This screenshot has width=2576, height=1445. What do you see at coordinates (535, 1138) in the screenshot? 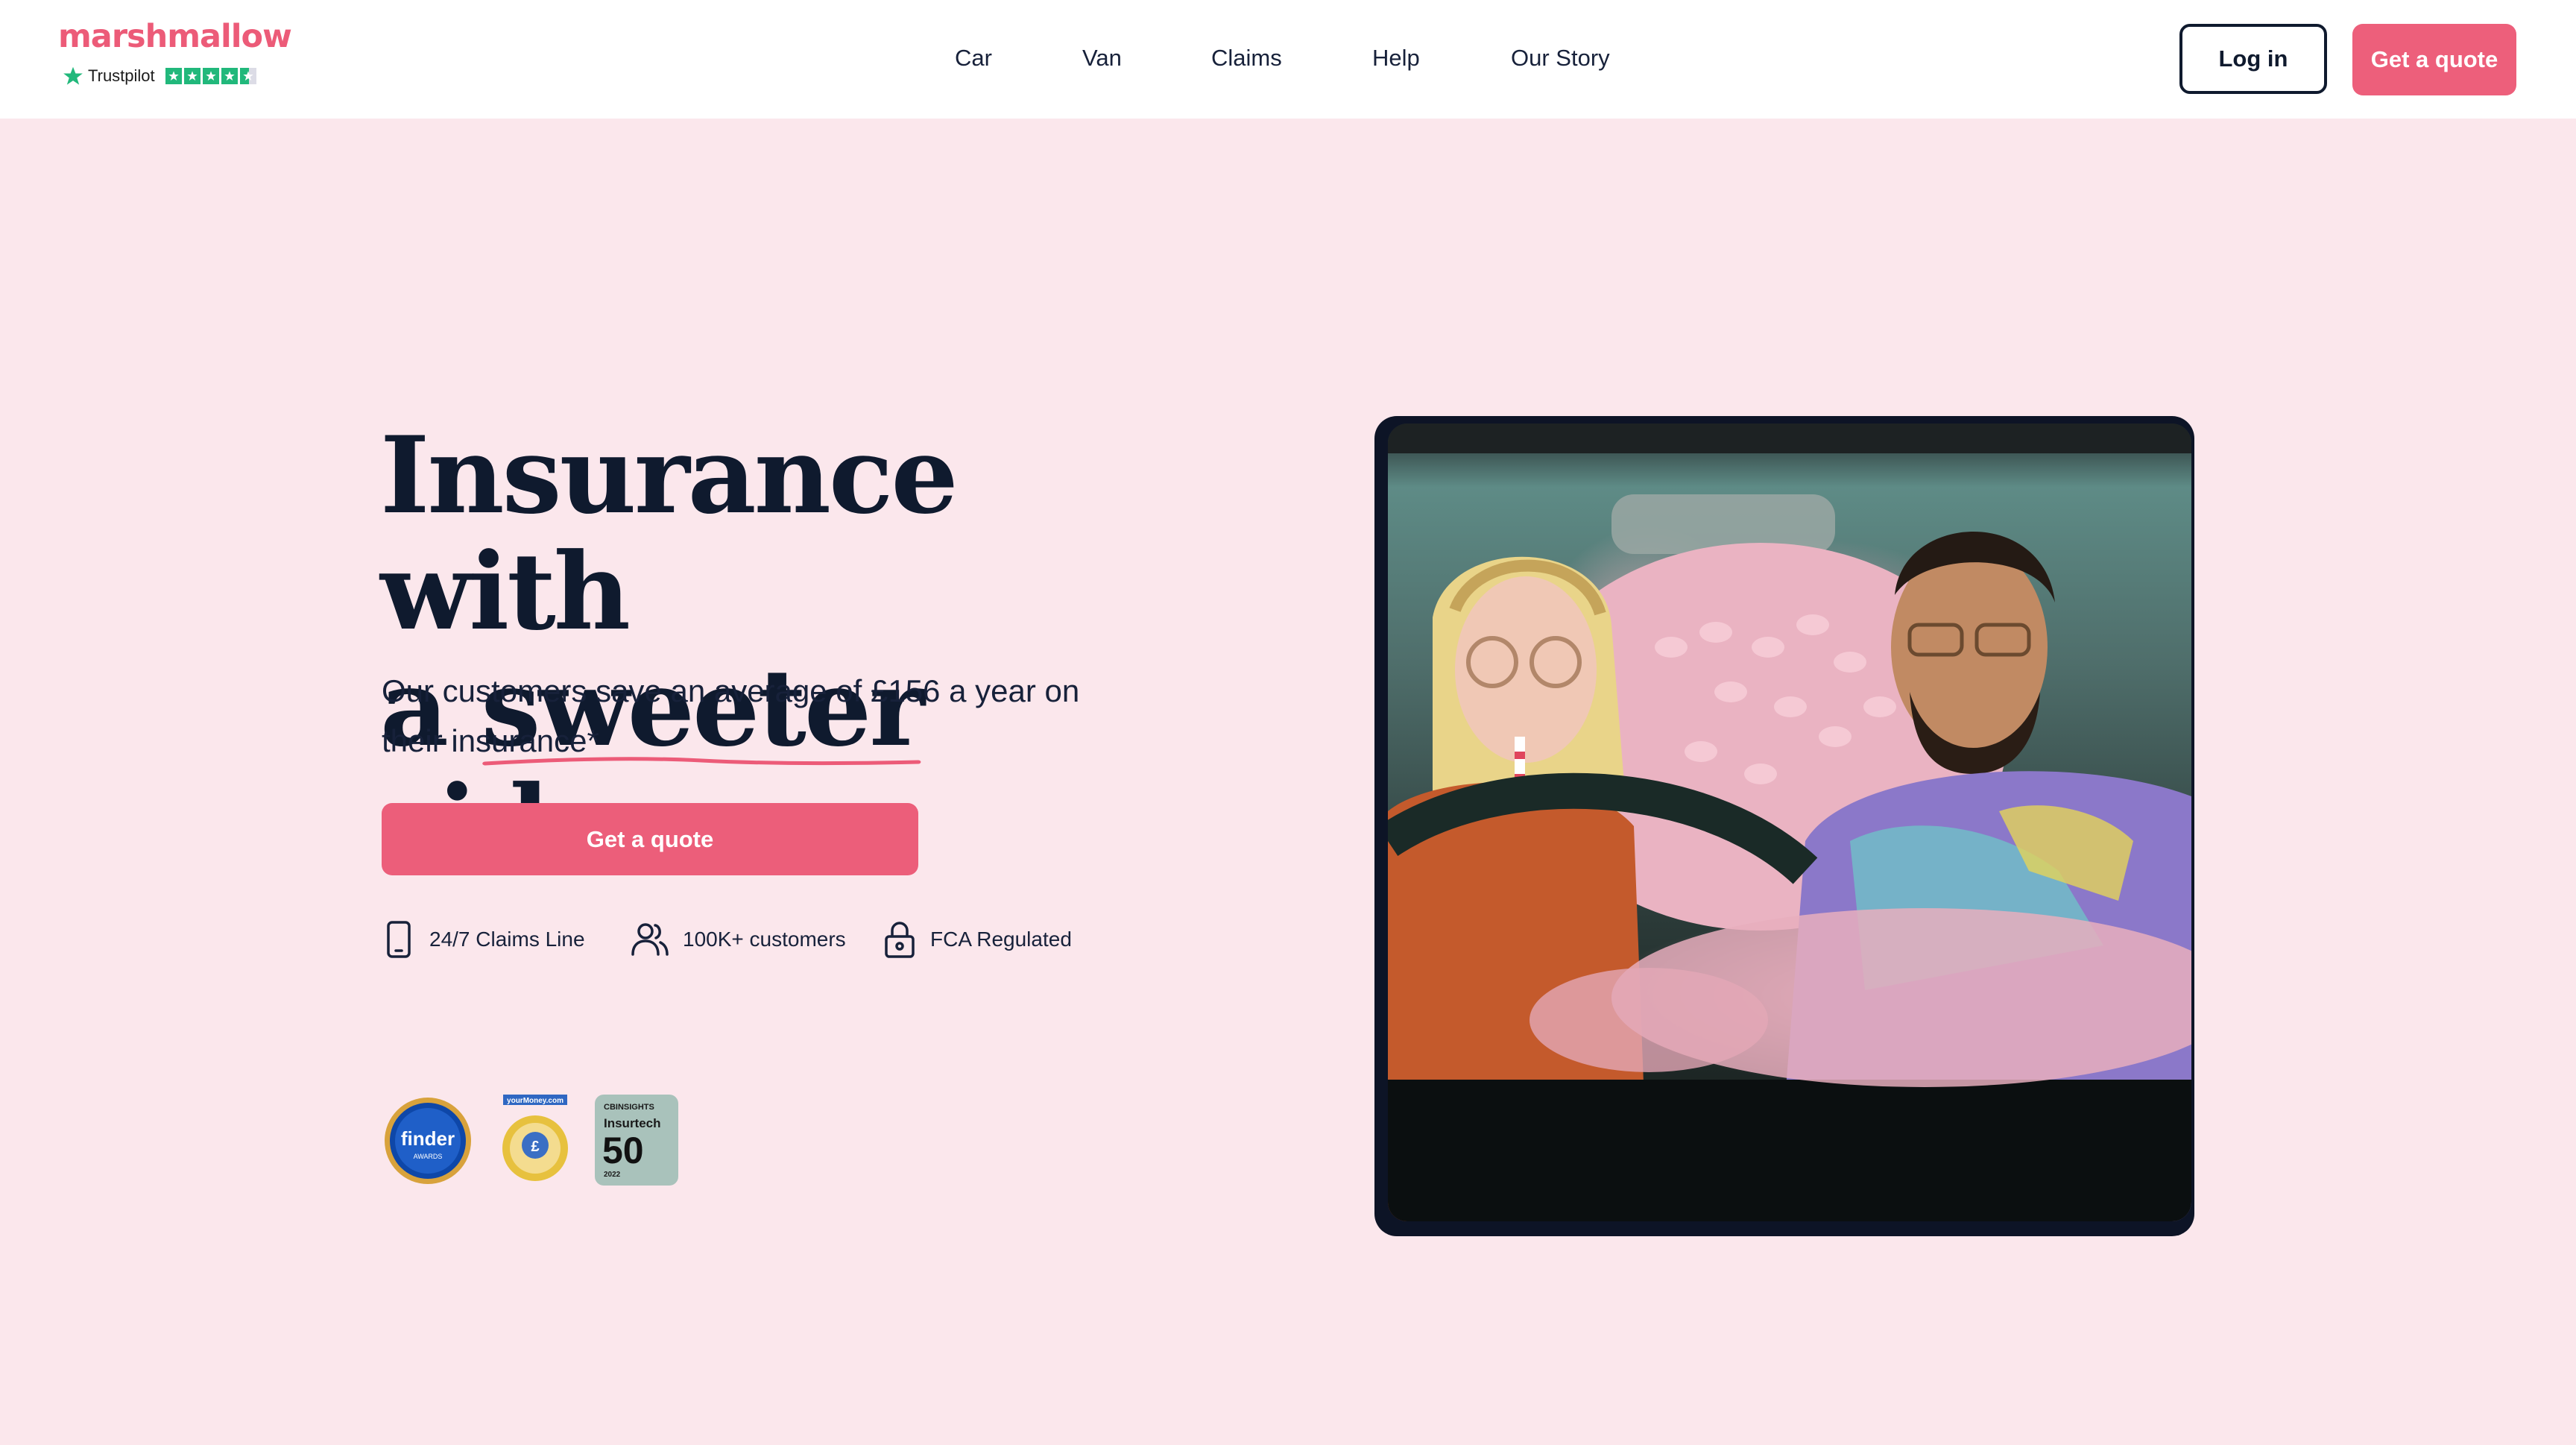
I see `yourmoney-award-badge: yourMoney.com £` at bounding box center [535, 1138].